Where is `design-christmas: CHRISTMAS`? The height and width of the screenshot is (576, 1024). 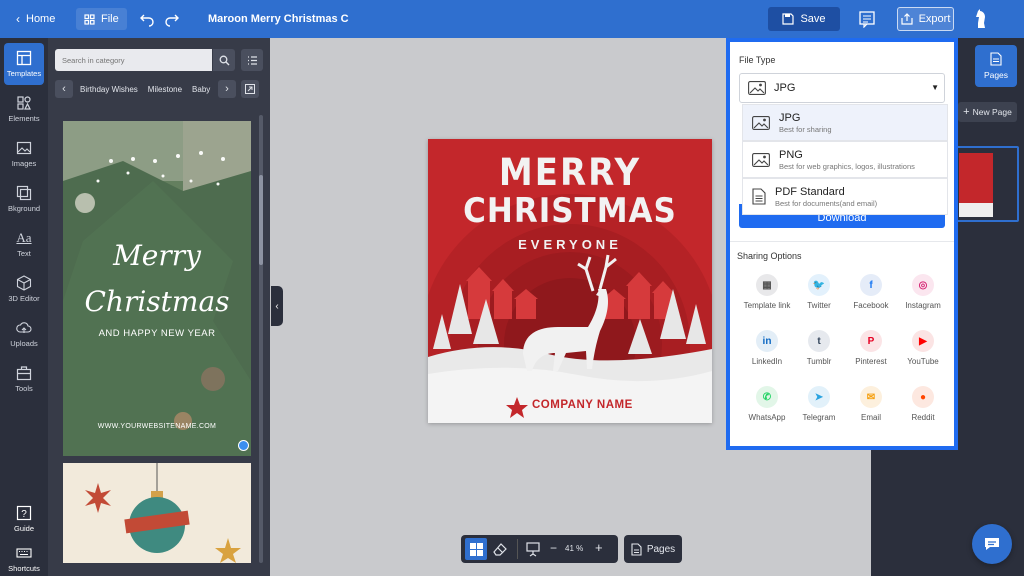 design-christmas: CHRISTMAS is located at coordinates (570, 211).